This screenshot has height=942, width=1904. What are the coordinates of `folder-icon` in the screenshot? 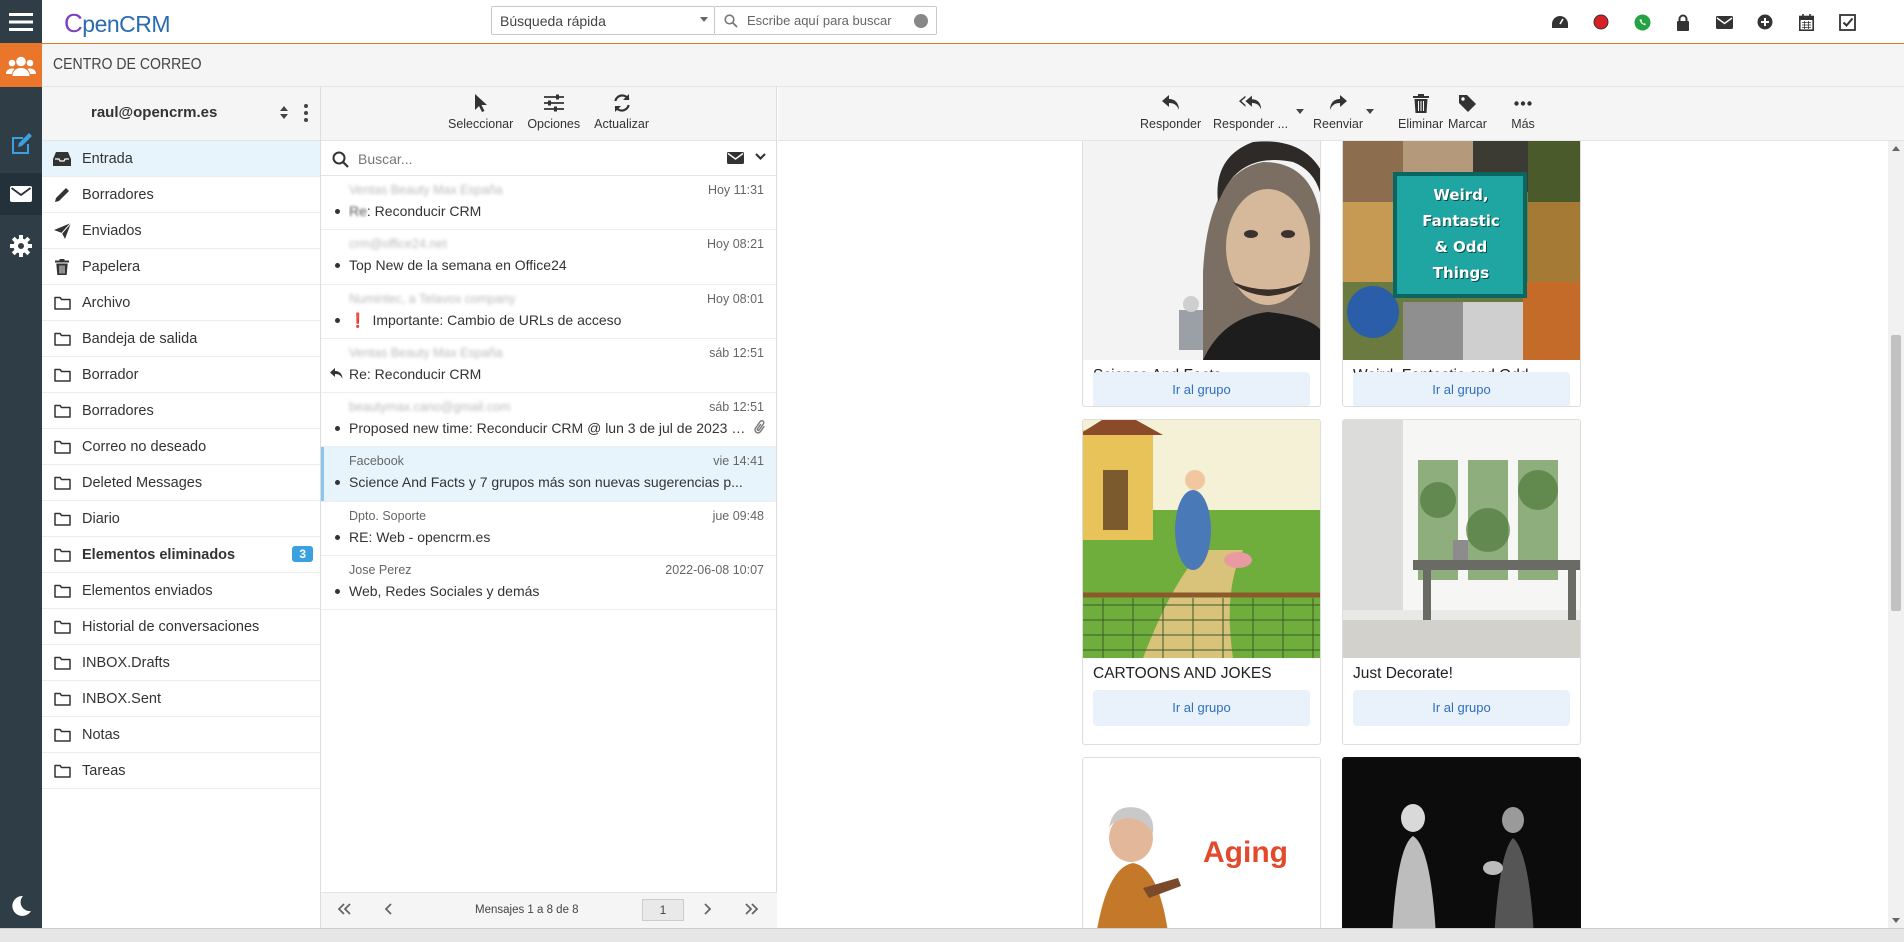 It's located at (62, 771).